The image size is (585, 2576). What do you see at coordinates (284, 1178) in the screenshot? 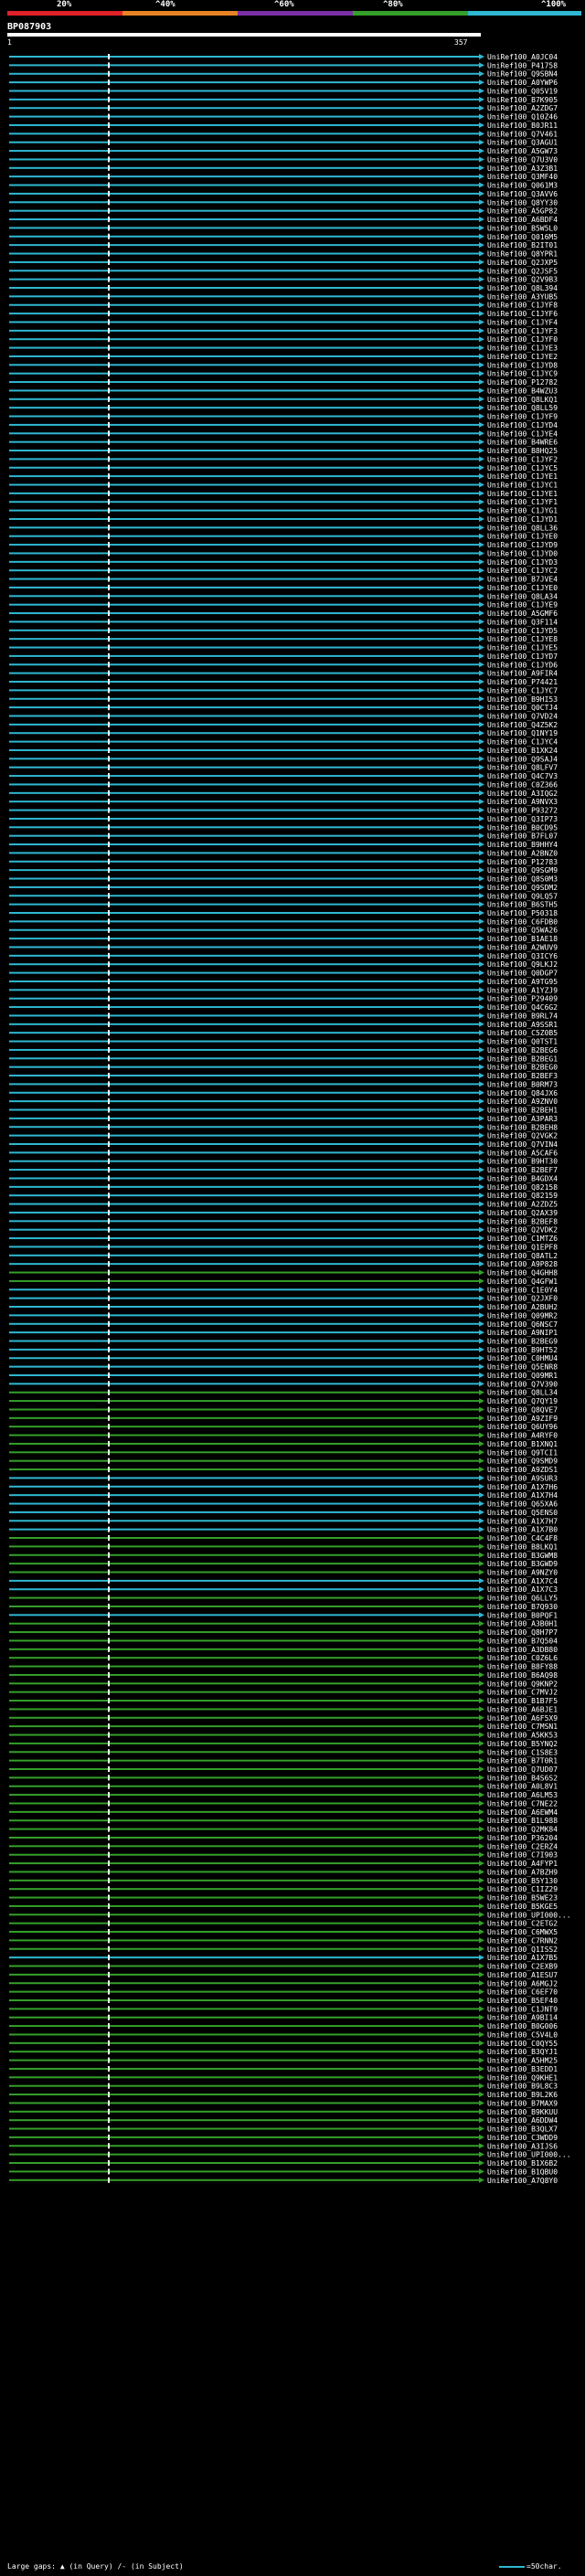
I see `hit-row: UniRef100_B4GDX4` at bounding box center [284, 1178].